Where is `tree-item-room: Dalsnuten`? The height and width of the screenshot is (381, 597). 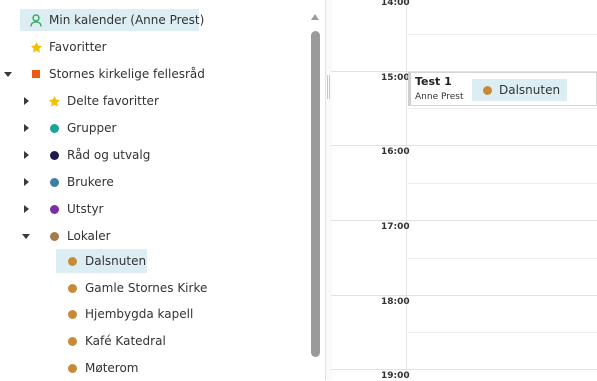
tree-item-room: Dalsnuten is located at coordinates (101, 261).